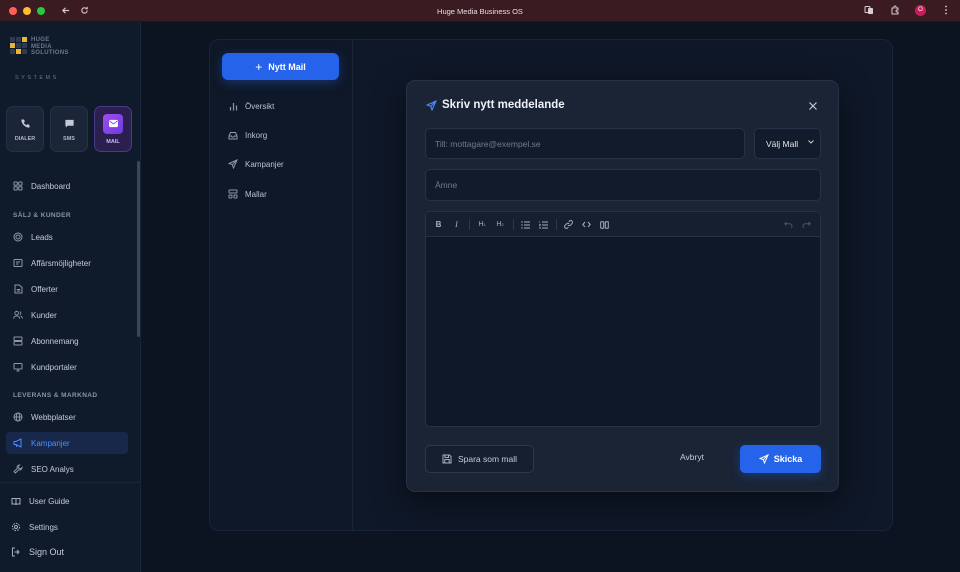 This screenshot has width=960, height=572. Describe the element at coordinates (456, 224) in the screenshot. I see `italic-icon: I` at that location.